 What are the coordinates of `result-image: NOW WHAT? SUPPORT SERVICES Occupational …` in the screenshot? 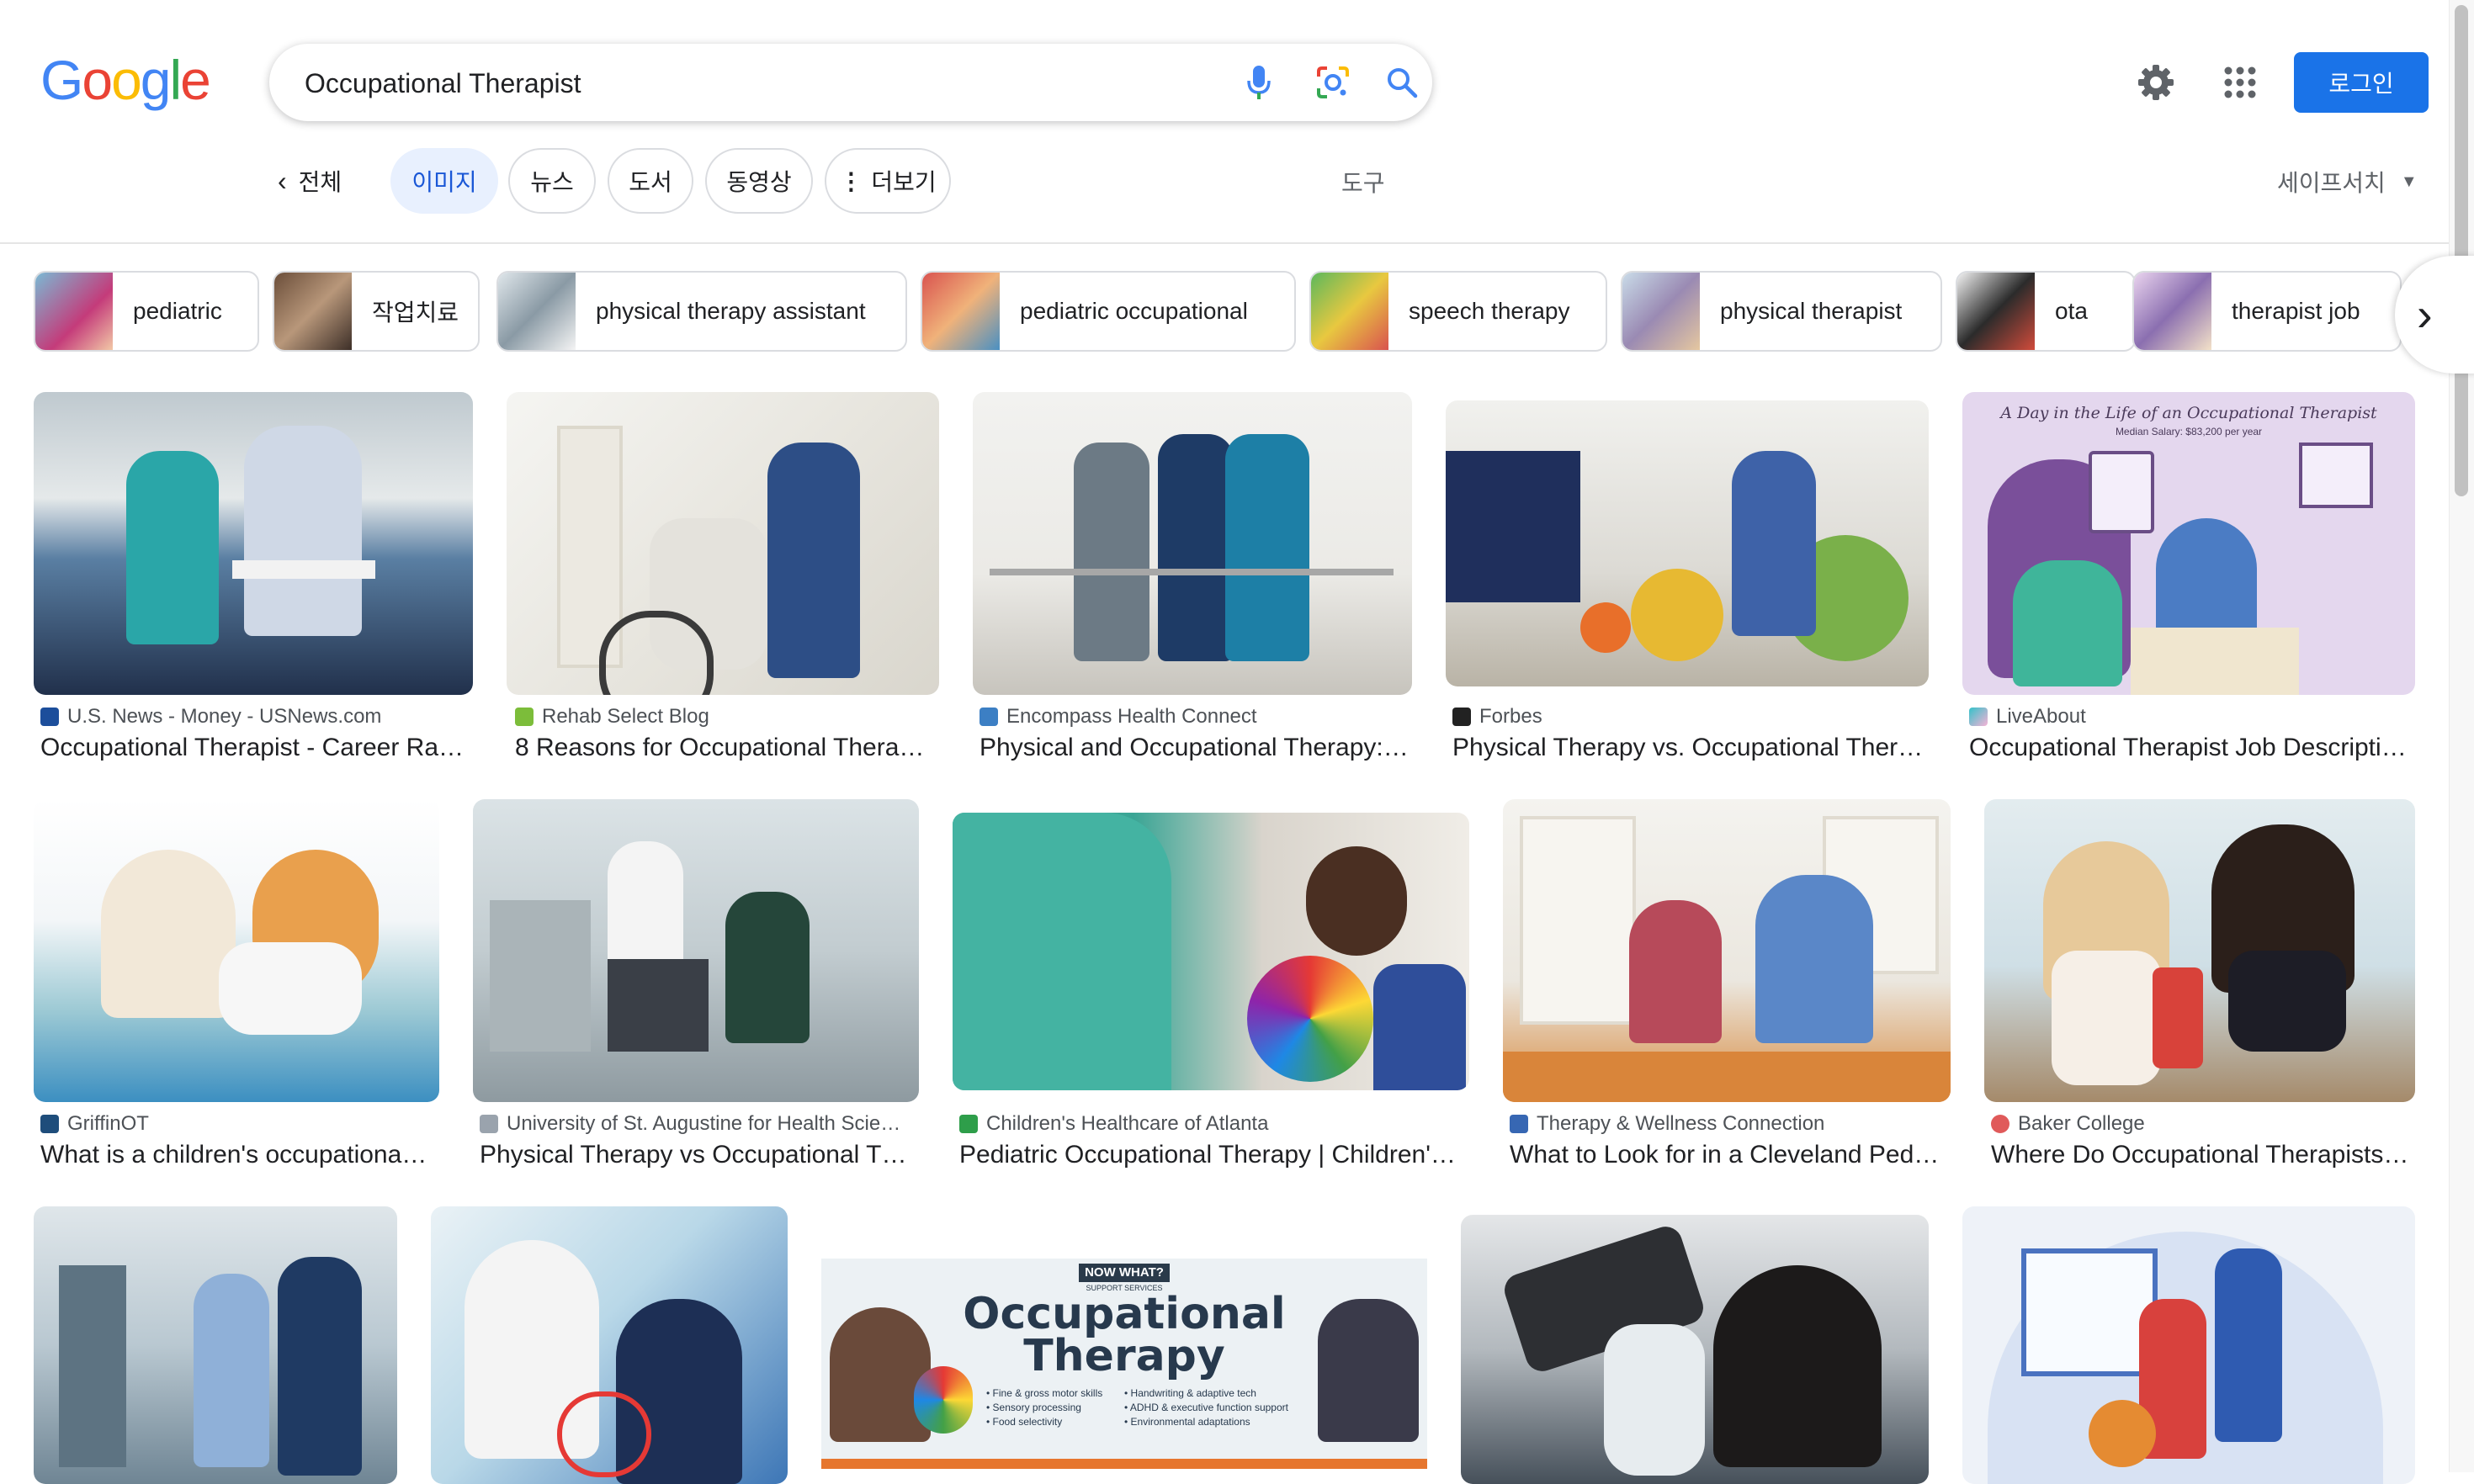 It's located at (1124, 1345).